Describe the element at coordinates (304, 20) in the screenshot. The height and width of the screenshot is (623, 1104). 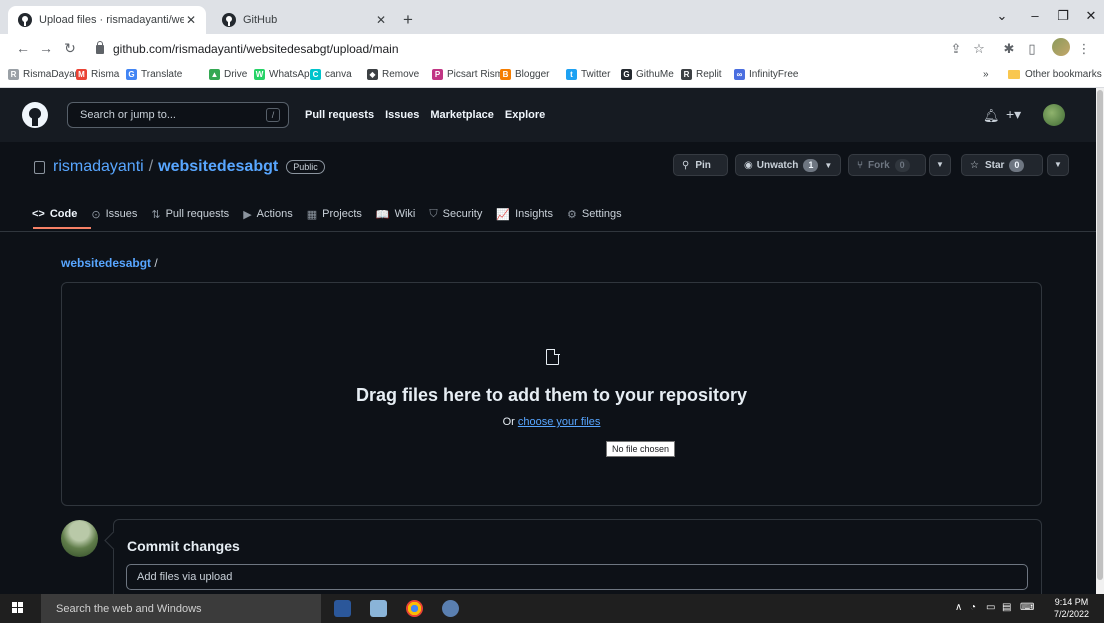
I see `tab-github: GitHub ✕` at that location.